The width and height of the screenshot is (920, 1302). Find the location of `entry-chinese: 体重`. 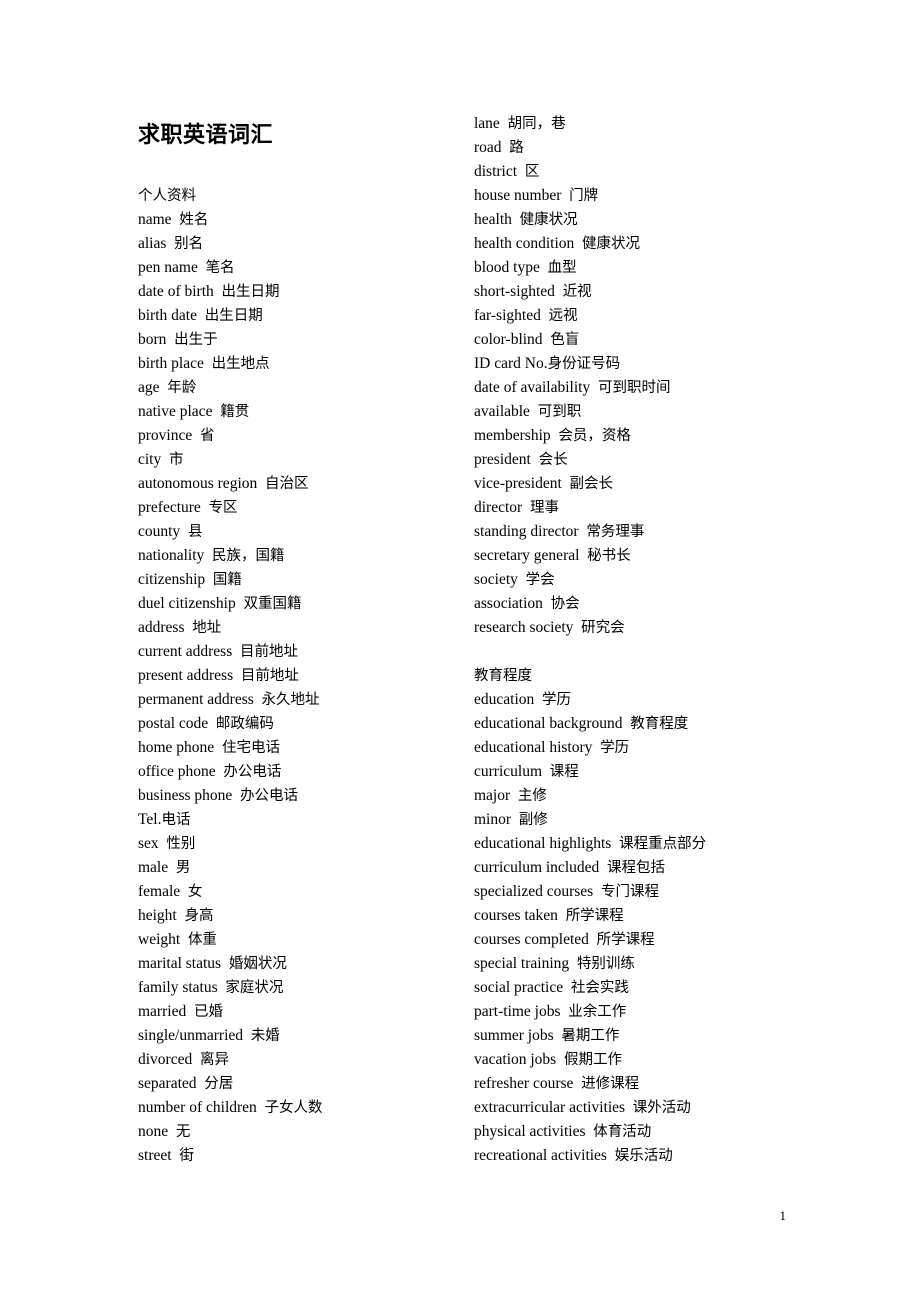

entry-chinese: 体重 is located at coordinates (202, 940).